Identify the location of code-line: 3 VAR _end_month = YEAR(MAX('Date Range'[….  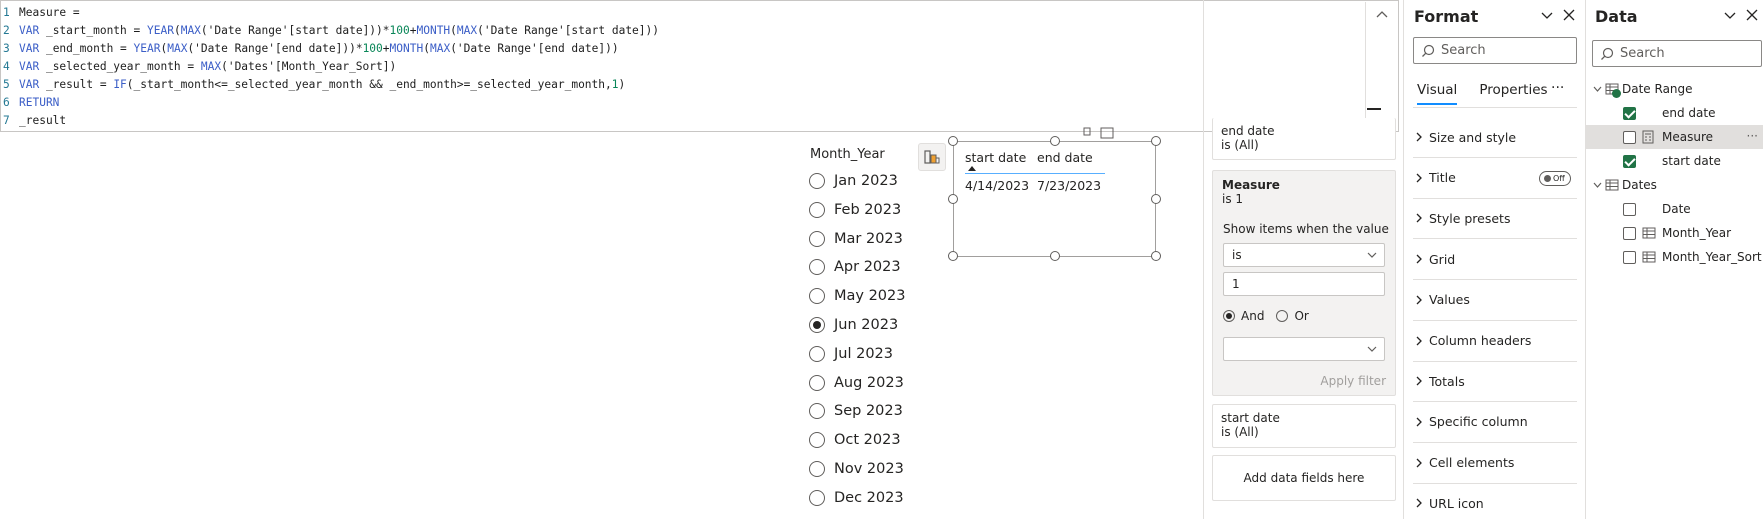
(310, 49).